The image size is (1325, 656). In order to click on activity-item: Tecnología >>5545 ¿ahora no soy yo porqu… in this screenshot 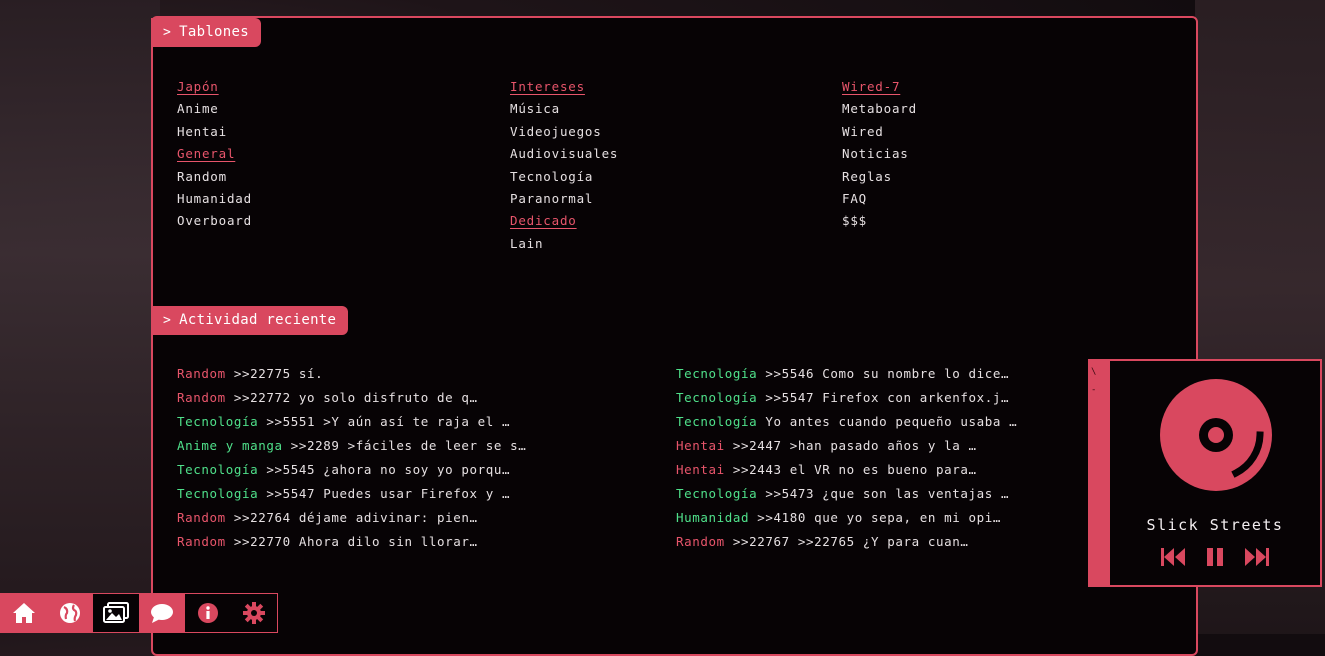, I will do `click(351, 470)`.